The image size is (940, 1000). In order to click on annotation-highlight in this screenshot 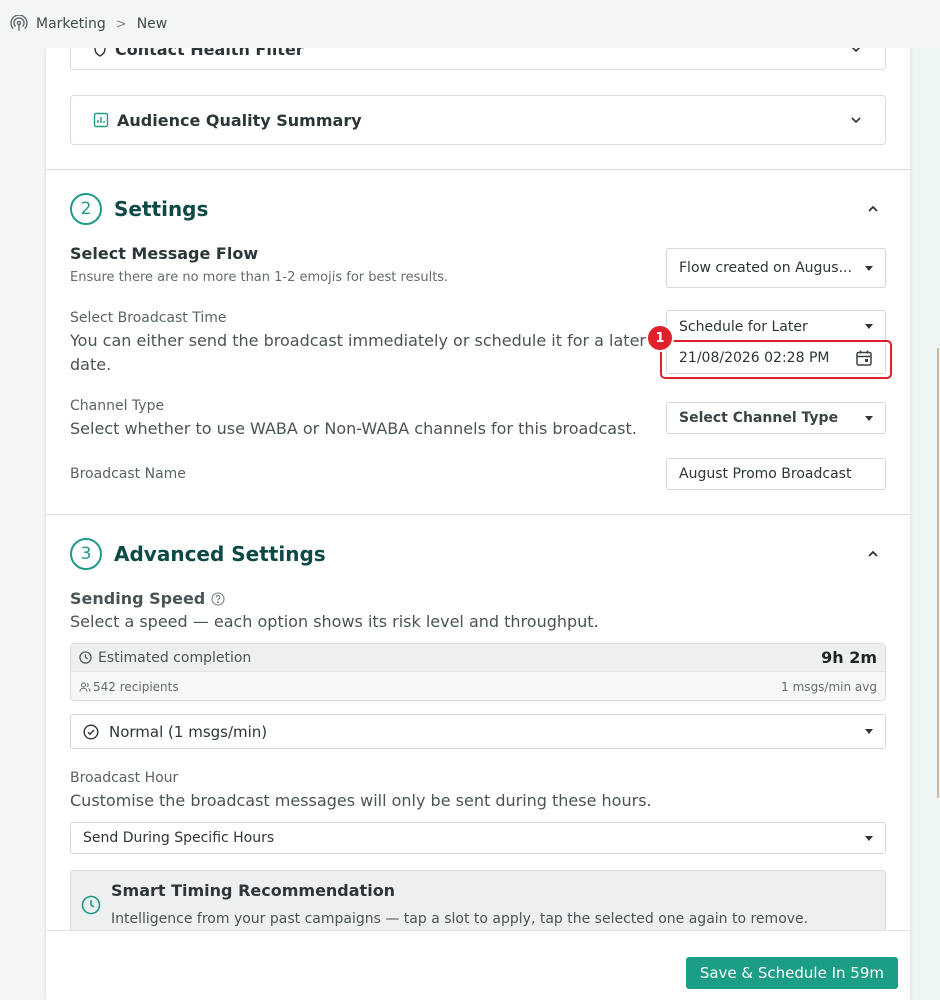, I will do `click(776, 359)`.